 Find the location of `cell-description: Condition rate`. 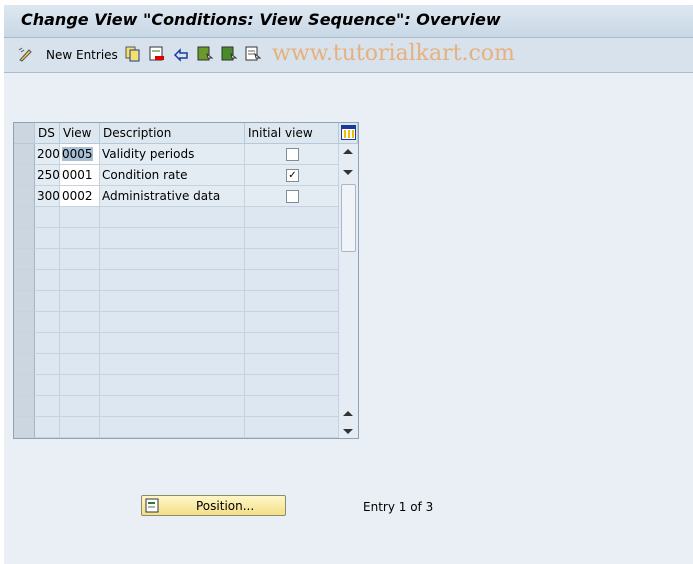

cell-description: Condition rate is located at coordinates (172, 175).